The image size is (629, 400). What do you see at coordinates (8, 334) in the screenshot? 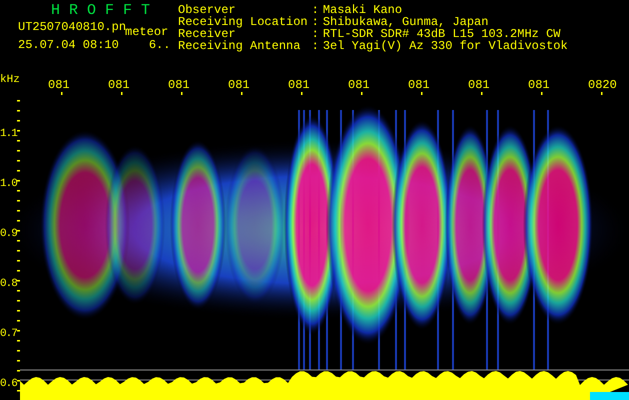
I see `frequency-axis-label: 0.7` at bounding box center [8, 334].